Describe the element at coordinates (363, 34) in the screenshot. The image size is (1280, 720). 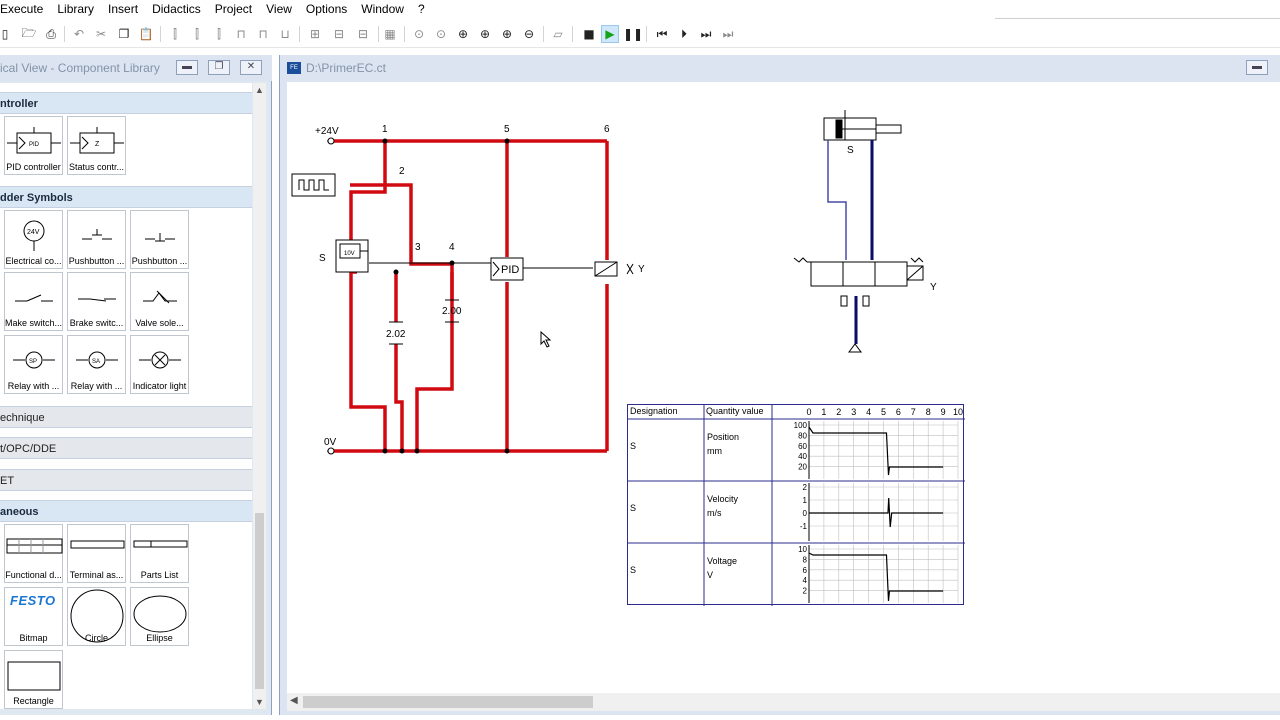
I see `distribute-h-icon: ⊟` at that location.